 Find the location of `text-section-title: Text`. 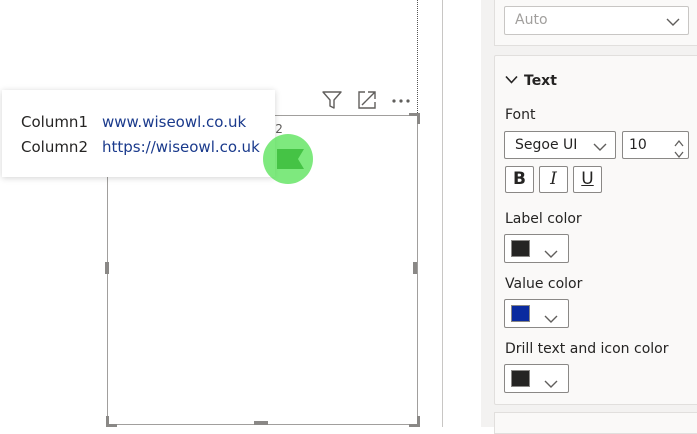

text-section-title: Text is located at coordinates (540, 81).